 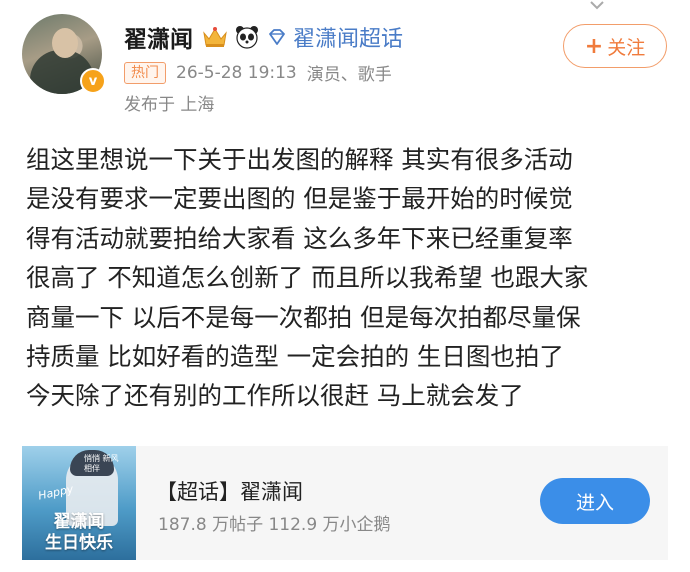 I want to click on follow-button: + 关注, so click(x=615, y=46).